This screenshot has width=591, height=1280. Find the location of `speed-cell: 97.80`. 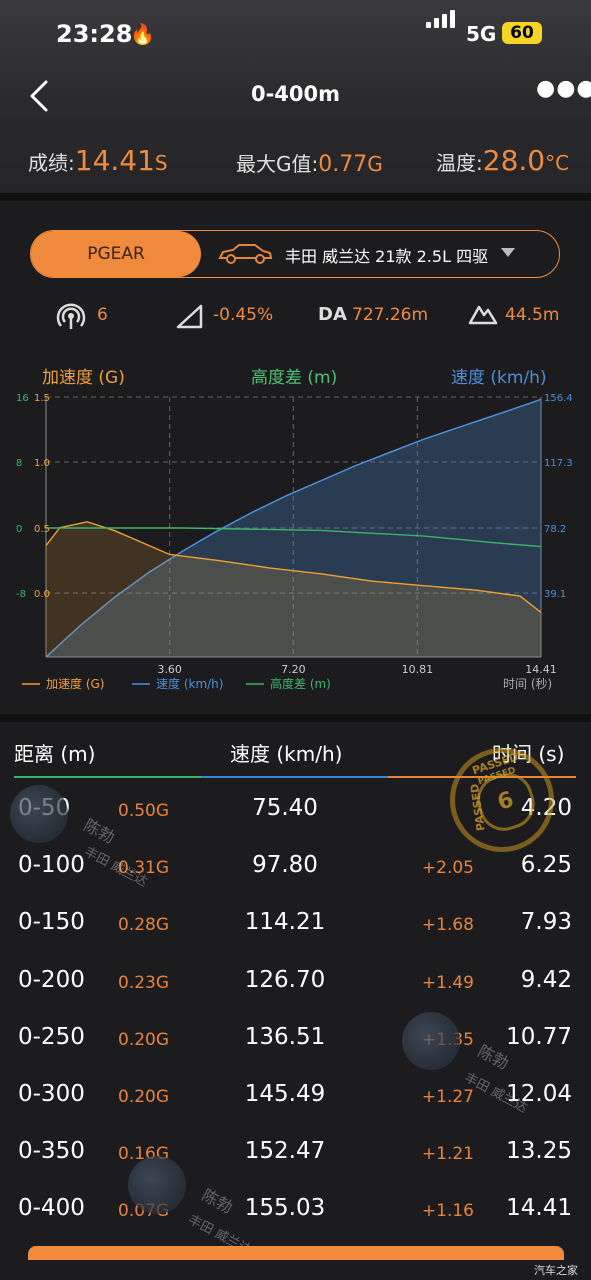

speed-cell: 97.80 is located at coordinates (285, 865).